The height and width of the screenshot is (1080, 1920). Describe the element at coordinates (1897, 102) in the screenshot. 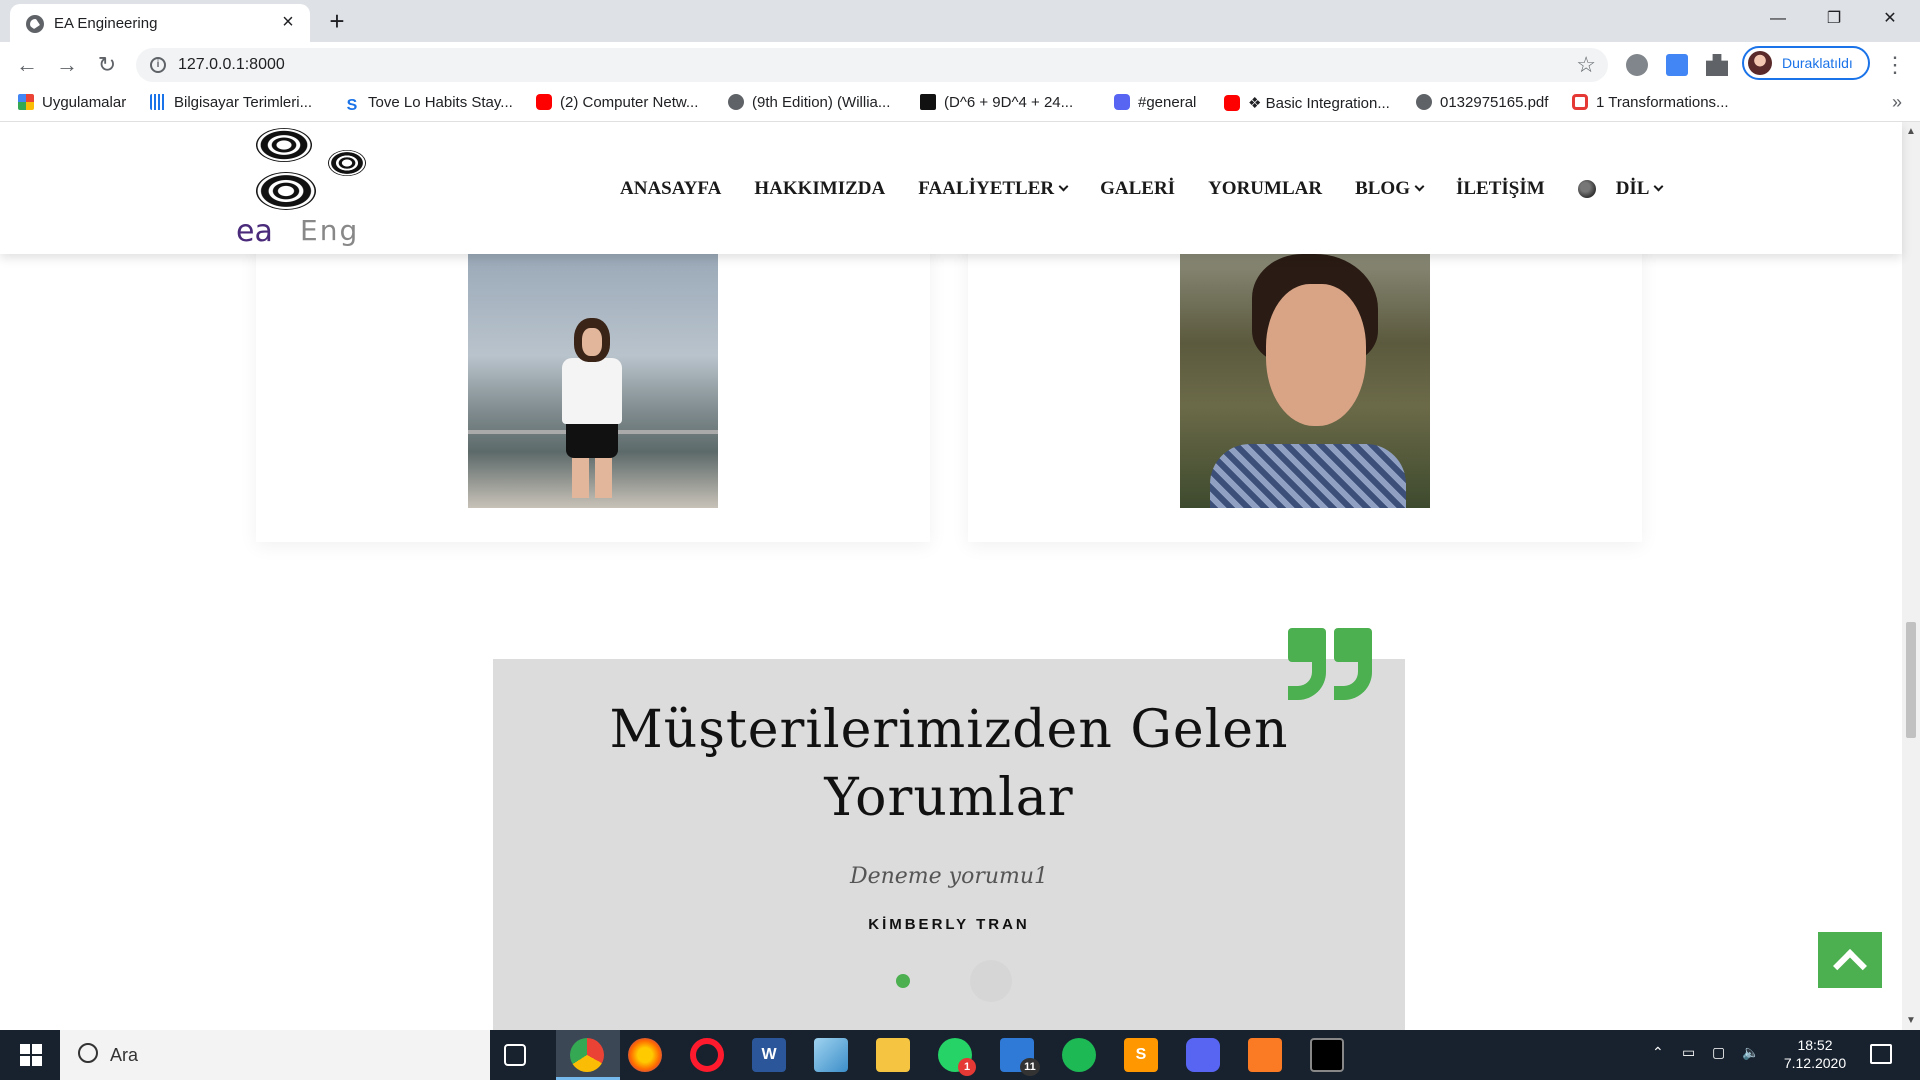

I see `more-bookmarks-icon: »` at that location.